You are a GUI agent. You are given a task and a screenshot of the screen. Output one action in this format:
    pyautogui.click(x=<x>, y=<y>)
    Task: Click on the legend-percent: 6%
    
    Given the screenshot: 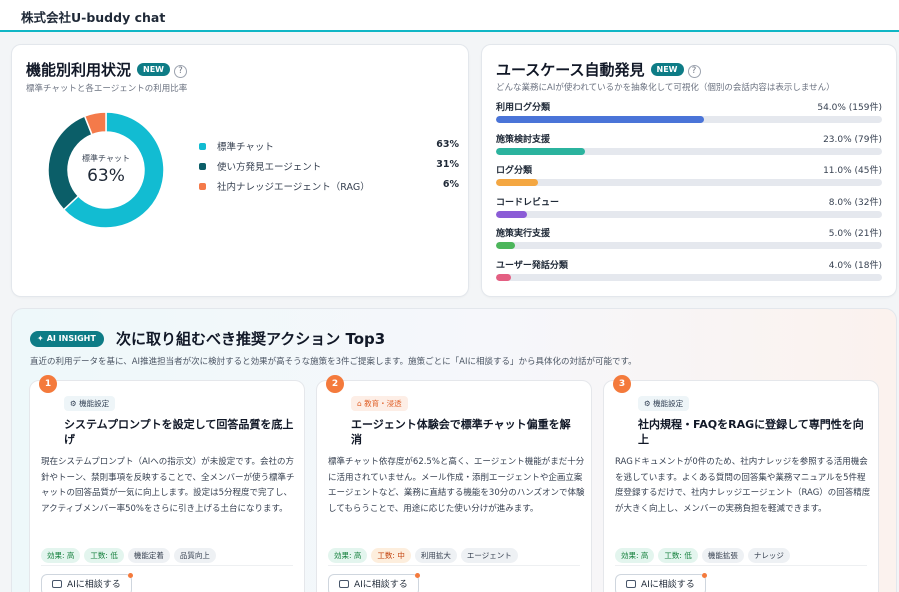 What is the action you would take?
    pyautogui.click(x=450, y=184)
    